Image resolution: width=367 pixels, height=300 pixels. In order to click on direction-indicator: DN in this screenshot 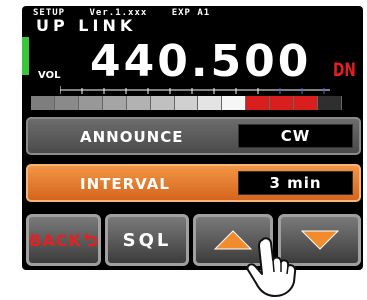, I will do `click(344, 70)`.